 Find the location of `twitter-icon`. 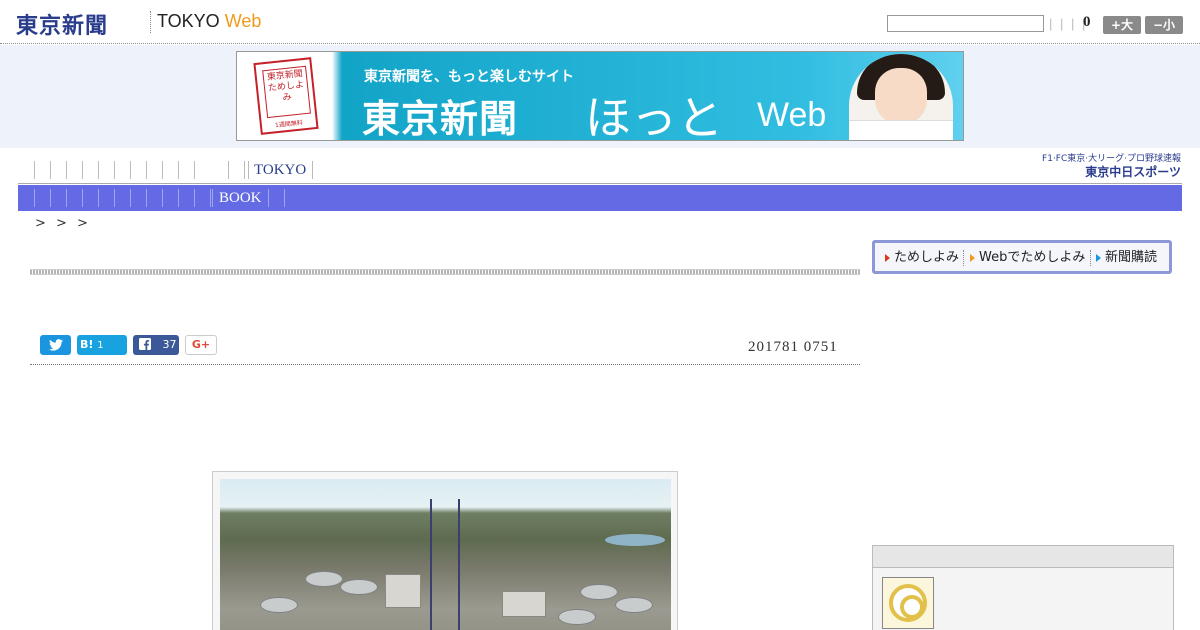

twitter-icon is located at coordinates (55, 345).